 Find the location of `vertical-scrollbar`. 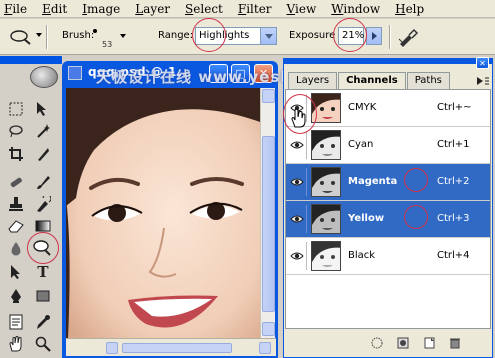

vertical-scrollbar is located at coordinates (267, 213).